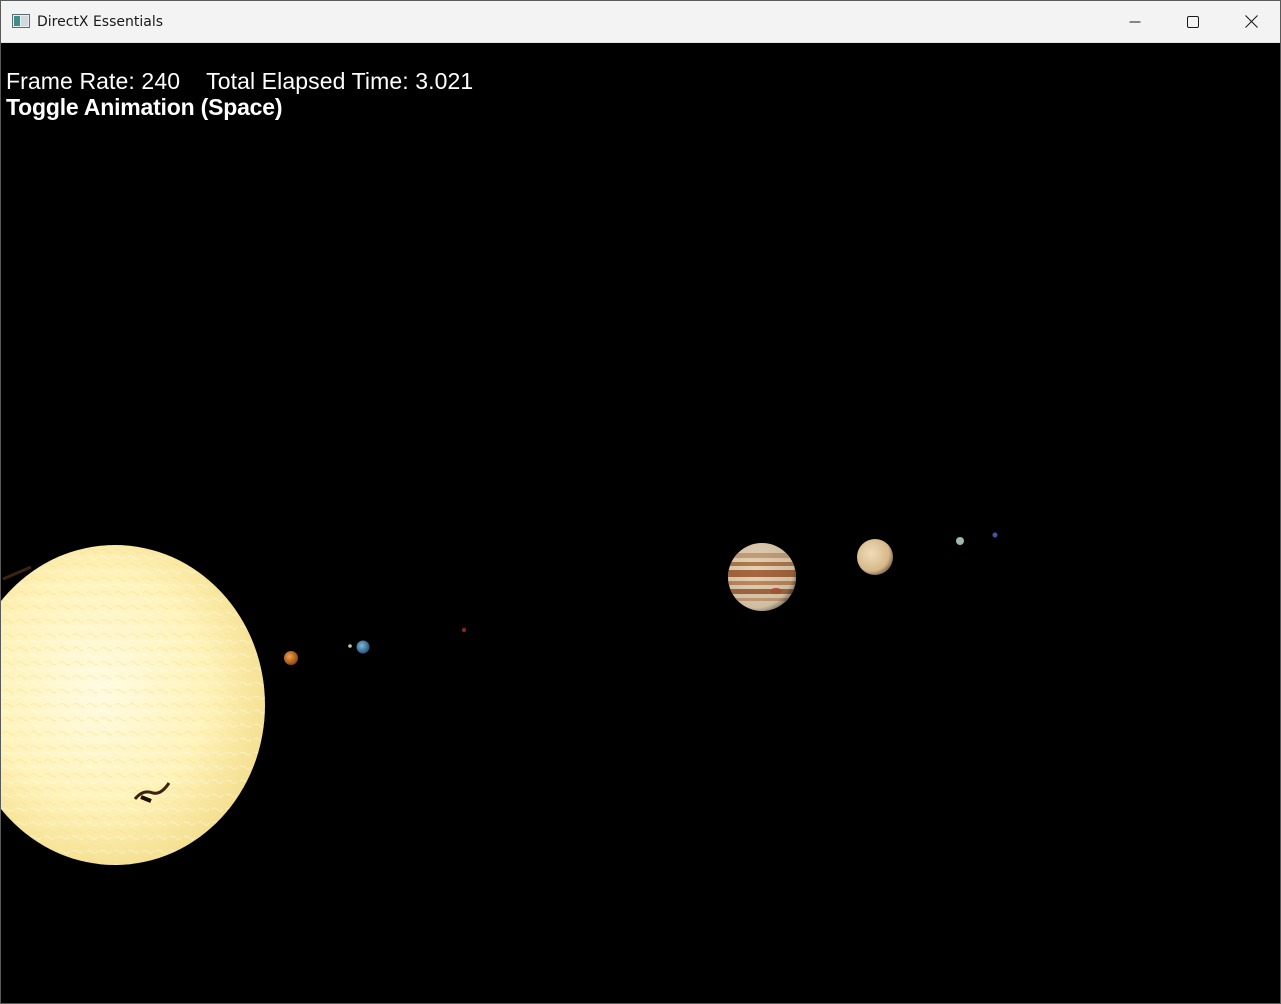 Image resolution: width=1281 pixels, height=1004 pixels. I want to click on hud-stats-line: Frame Rate: 240 Total Elapsed Time: 3.021, so click(239, 81).